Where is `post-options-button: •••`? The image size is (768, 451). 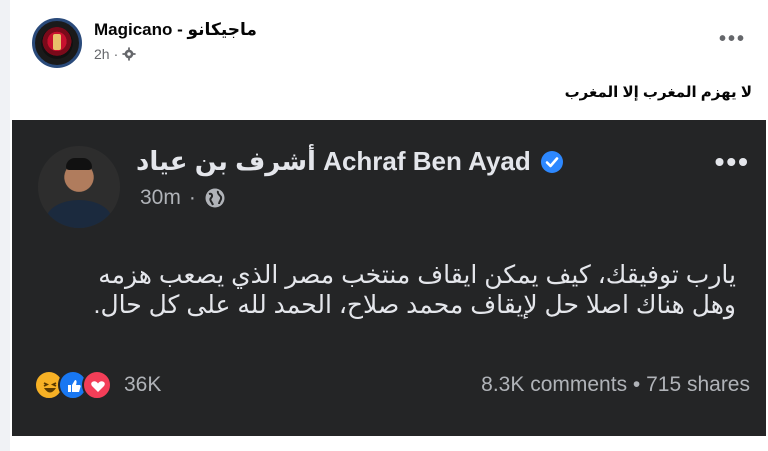
post-options-button: ••• is located at coordinates (732, 39).